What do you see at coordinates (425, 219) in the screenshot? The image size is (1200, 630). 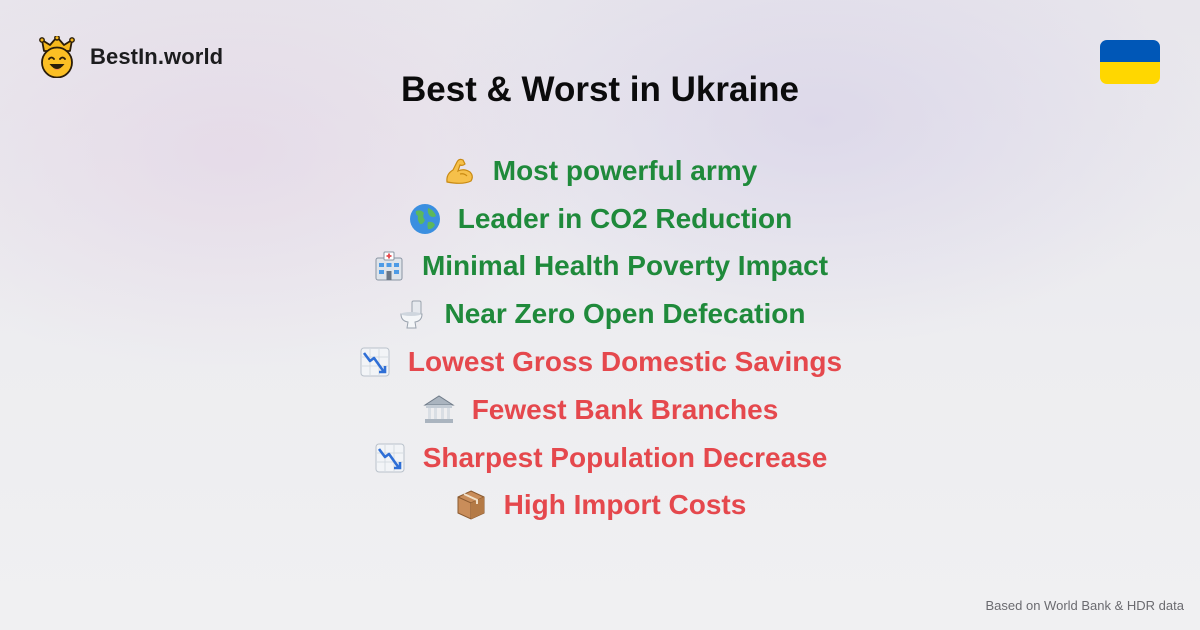 I see `globe-icon` at bounding box center [425, 219].